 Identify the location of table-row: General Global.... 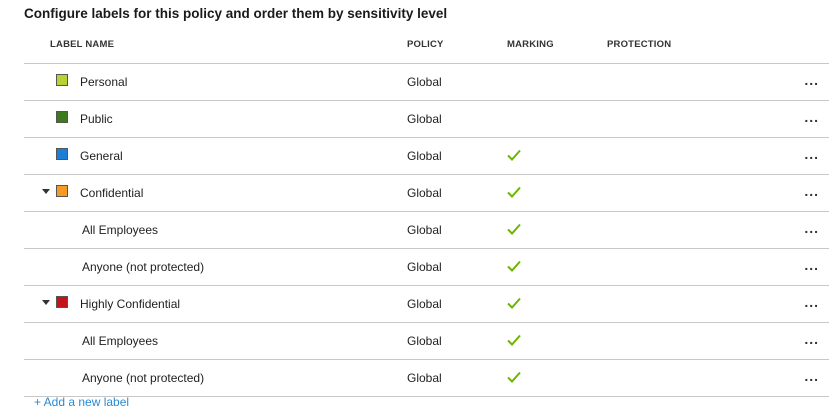
(426, 156).